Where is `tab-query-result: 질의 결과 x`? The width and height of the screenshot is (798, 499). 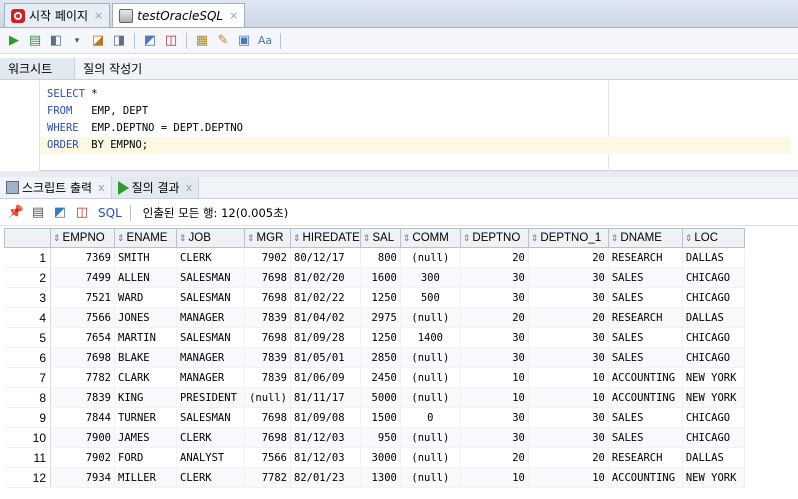 tab-query-result: 질의 결과 x is located at coordinates (155, 187).